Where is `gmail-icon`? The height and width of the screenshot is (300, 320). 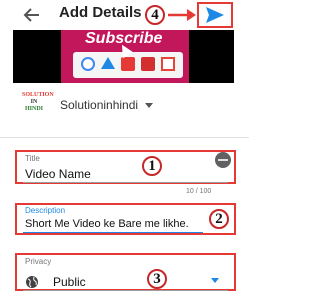
gmail-icon is located at coordinates (168, 64).